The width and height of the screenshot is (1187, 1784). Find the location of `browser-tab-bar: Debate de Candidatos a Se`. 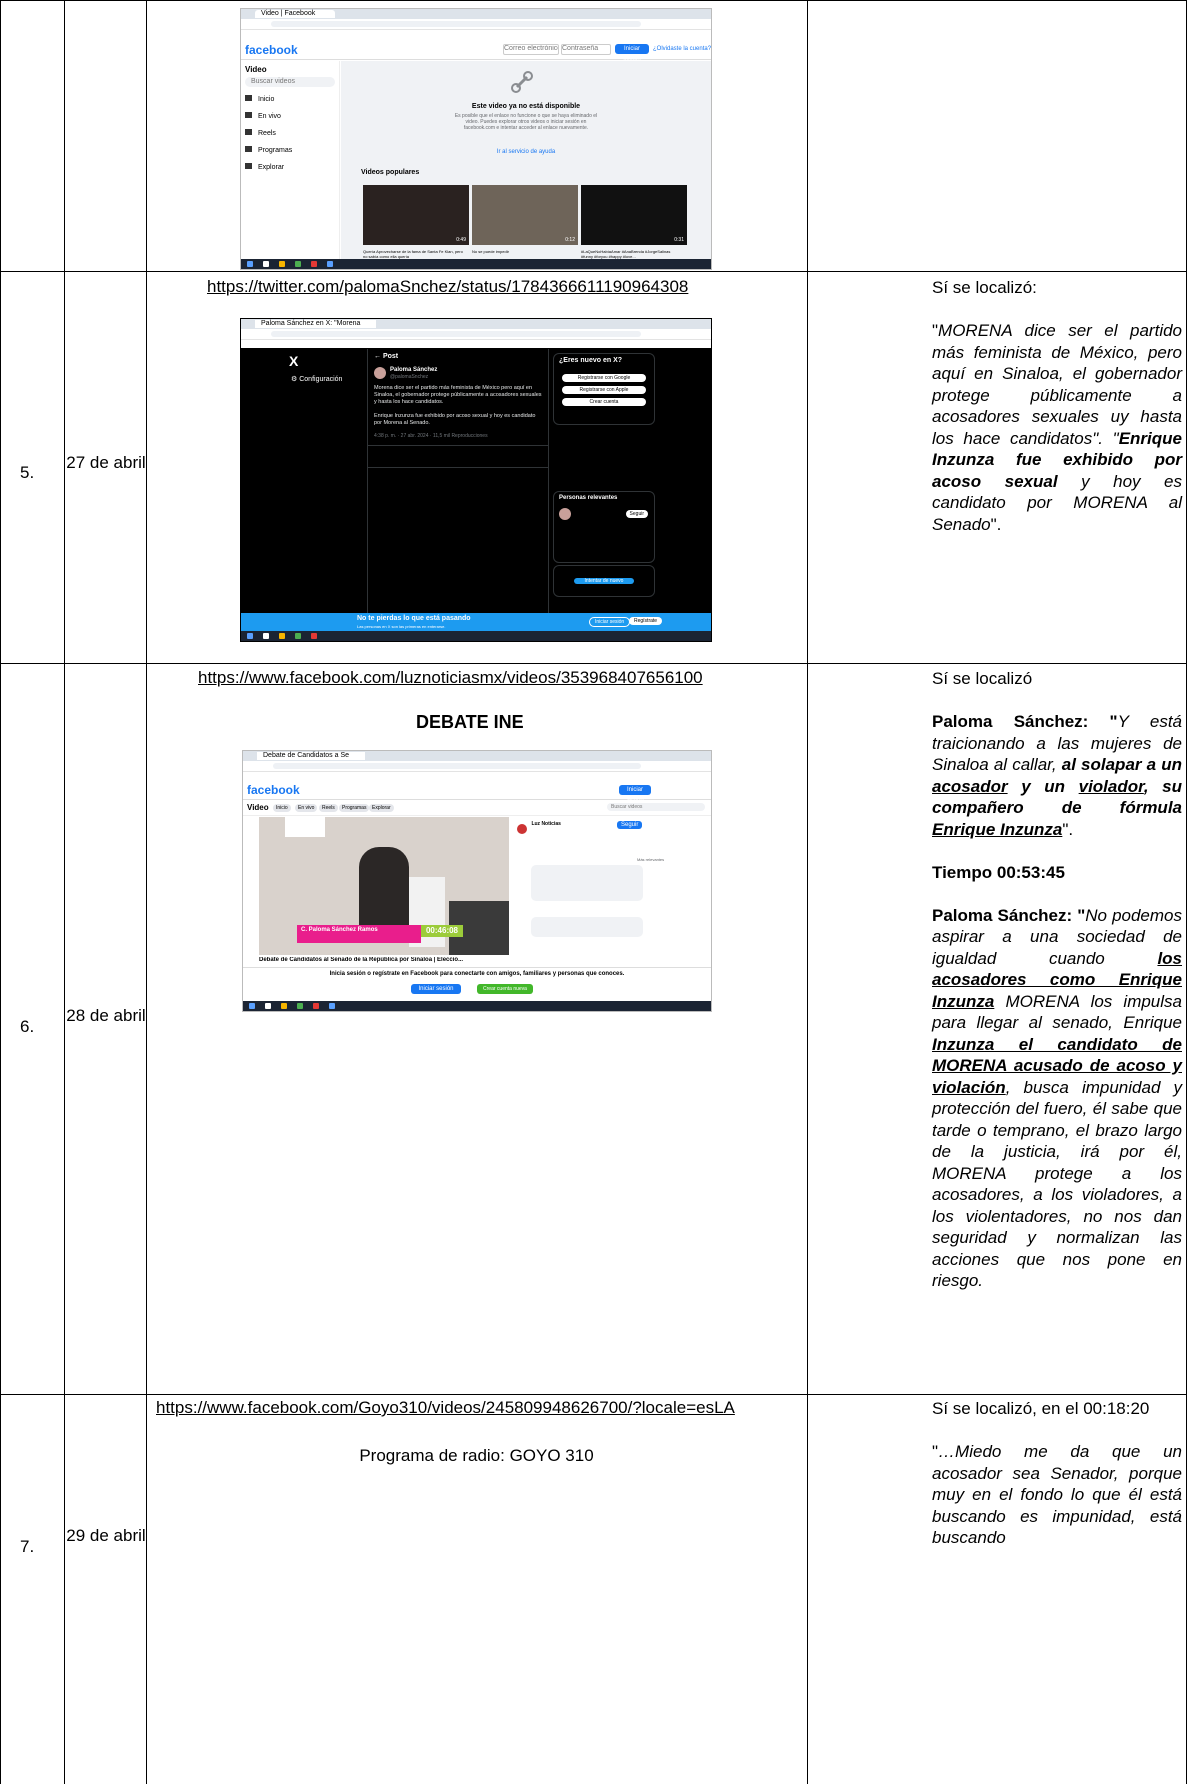

browser-tab-bar: Debate de Candidatos a Se is located at coordinates (477, 756).